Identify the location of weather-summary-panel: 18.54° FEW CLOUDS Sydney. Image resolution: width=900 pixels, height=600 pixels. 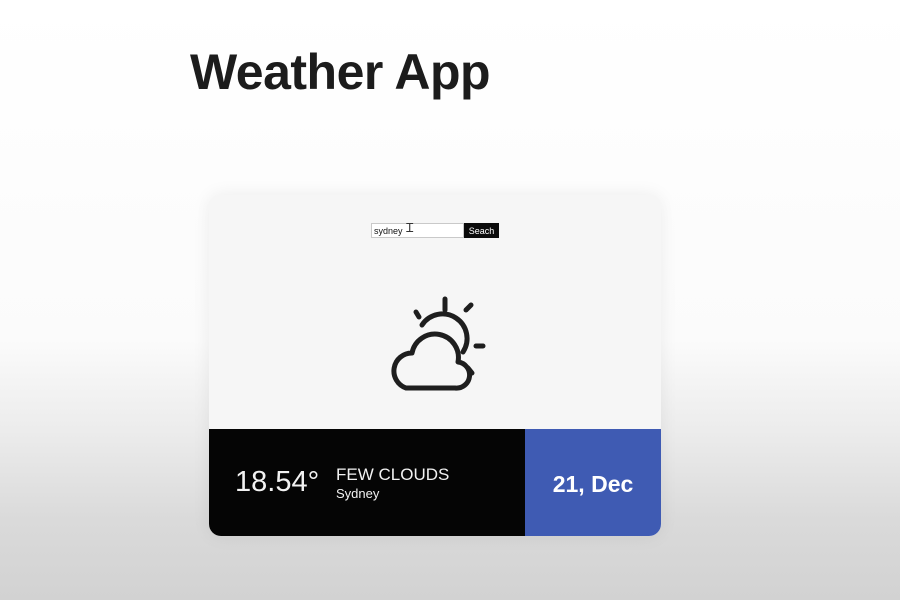
(367, 482).